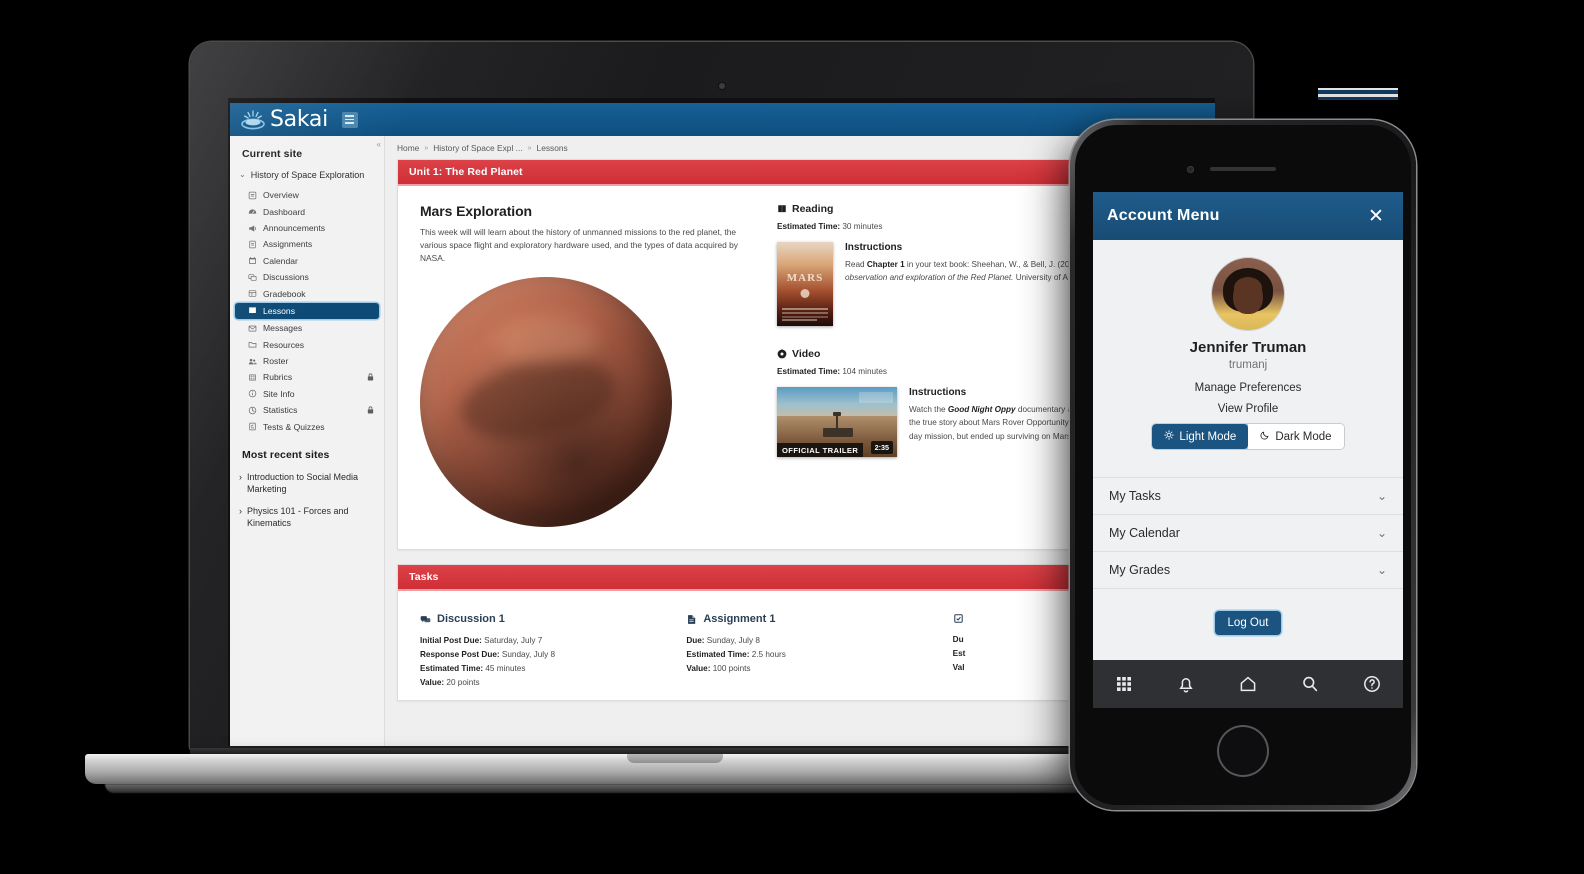 The height and width of the screenshot is (874, 1584). What do you see at coordinates (1248, 570) in the screenshot?
I see `account-menu-item-my-grades: My Grades ⌄` at bounding box center [1248, 570].